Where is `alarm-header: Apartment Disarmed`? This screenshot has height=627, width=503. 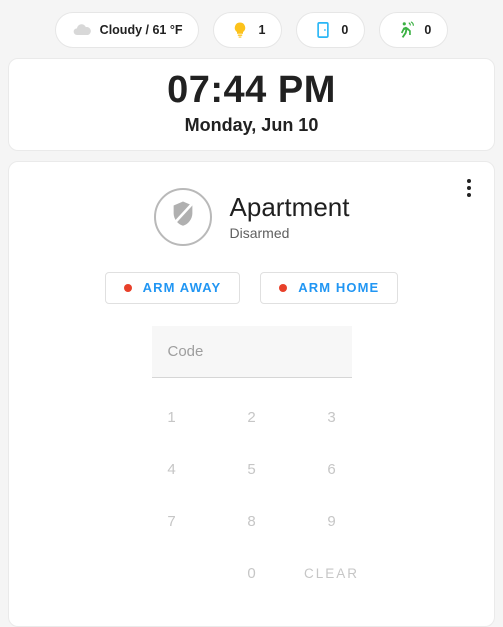
alarm-header: Apartment Disarmed is located at coordinates (251, 216).